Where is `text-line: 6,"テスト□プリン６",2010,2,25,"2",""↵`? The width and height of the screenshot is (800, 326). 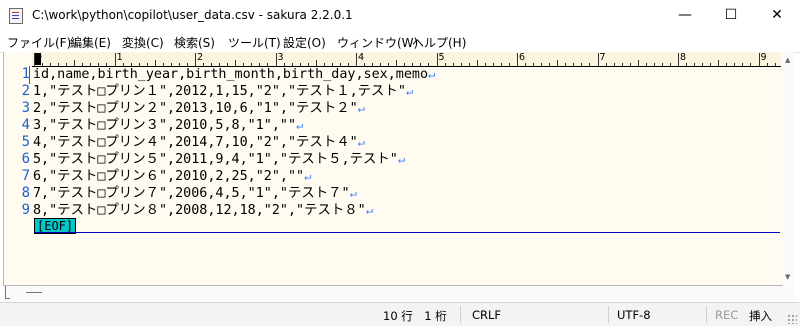
text-line: 6,"テスト□プリン６",2010,2,25,"2",""↵ is located at coordinates (172, 176).